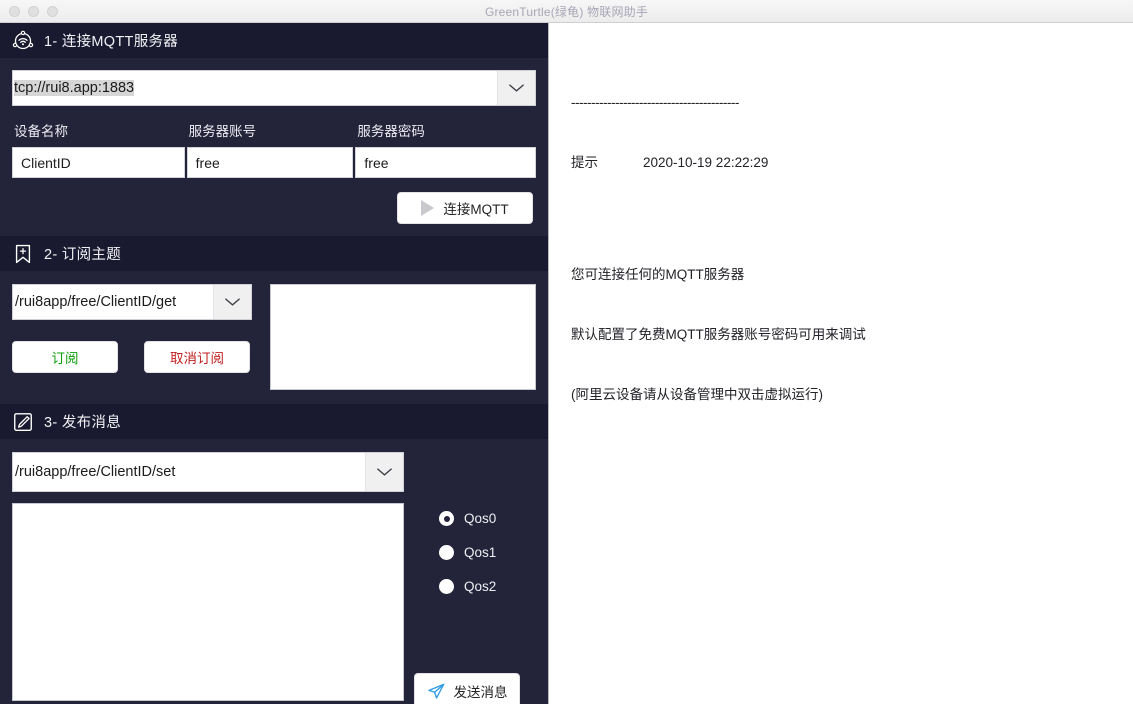  I want to click on log-tag: 提示, so click(584, 162).